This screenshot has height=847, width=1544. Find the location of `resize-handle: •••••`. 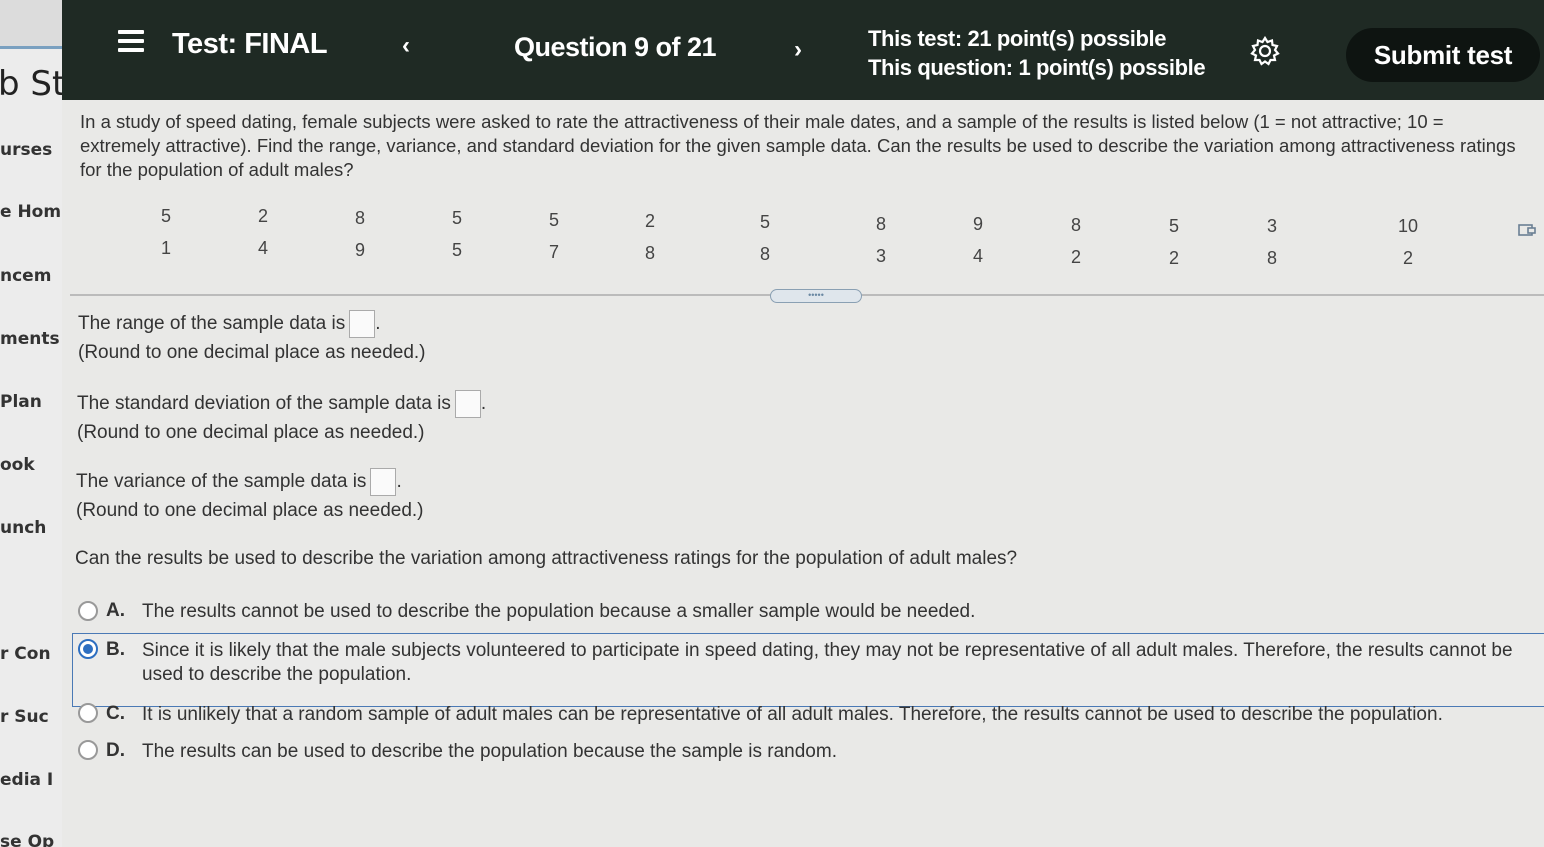

resize-handle: ••••• is located at coordinates (816, 296).